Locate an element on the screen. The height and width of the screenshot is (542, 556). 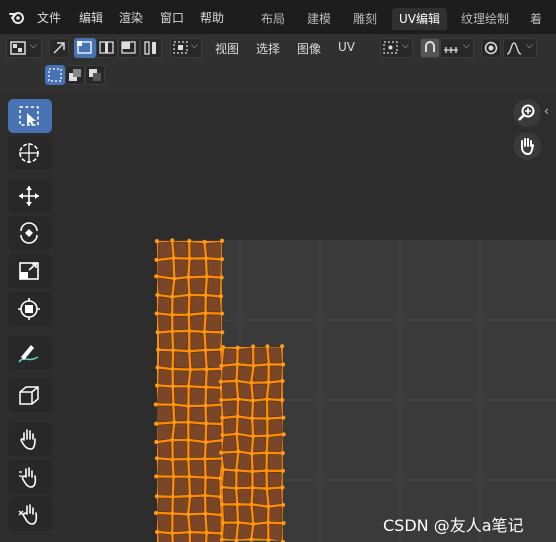
blender-logo-icon is located at coordinates (17, 17).